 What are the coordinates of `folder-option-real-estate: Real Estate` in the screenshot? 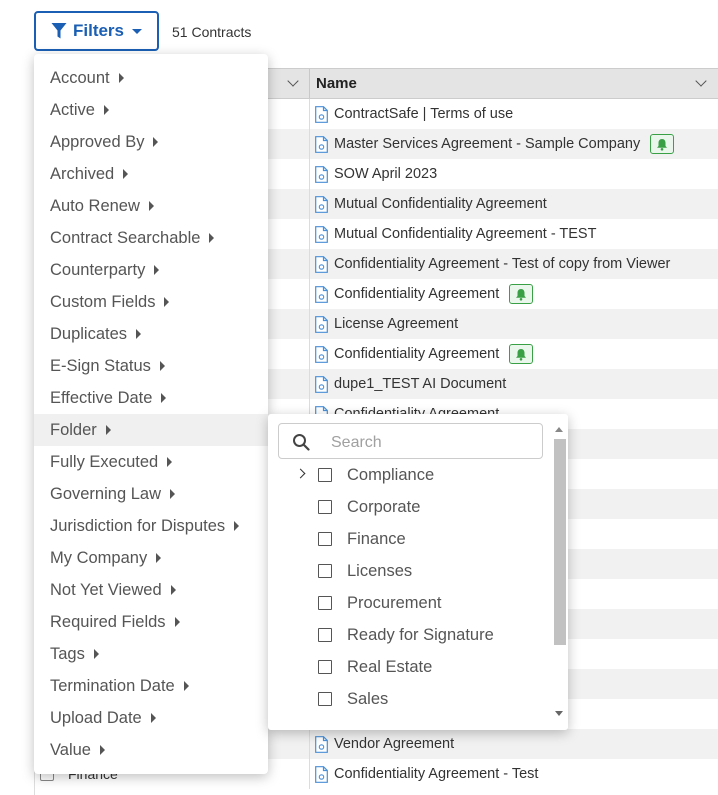 It's located at (410, 667).